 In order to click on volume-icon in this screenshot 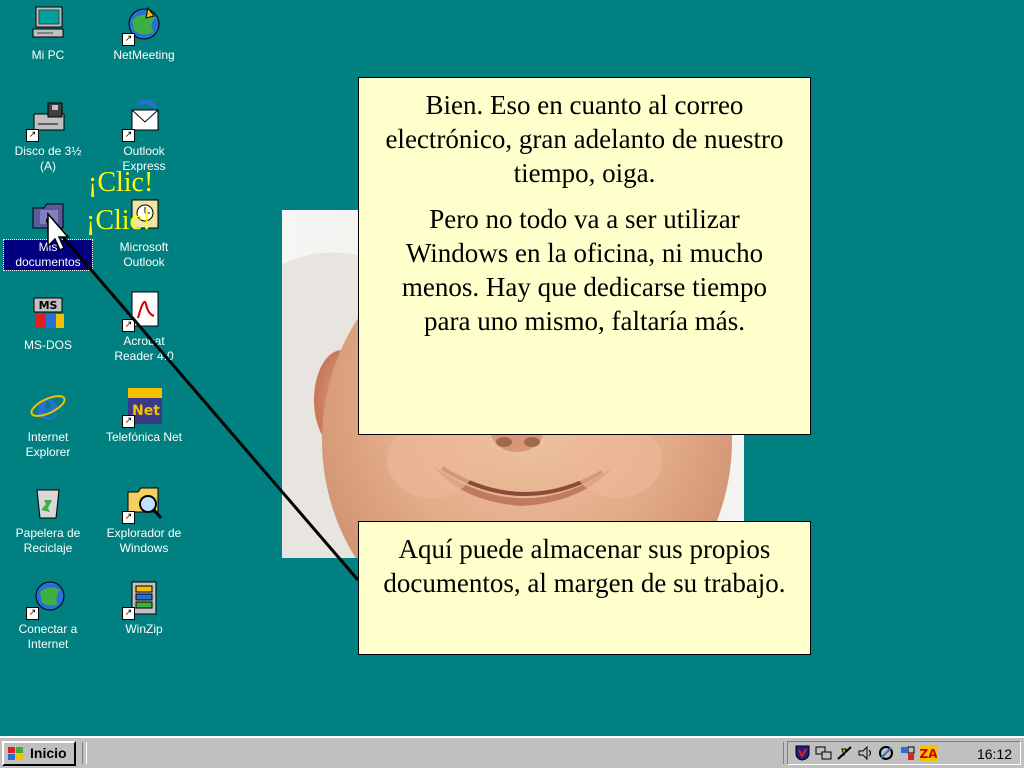, I will do `click(865, 753)`.